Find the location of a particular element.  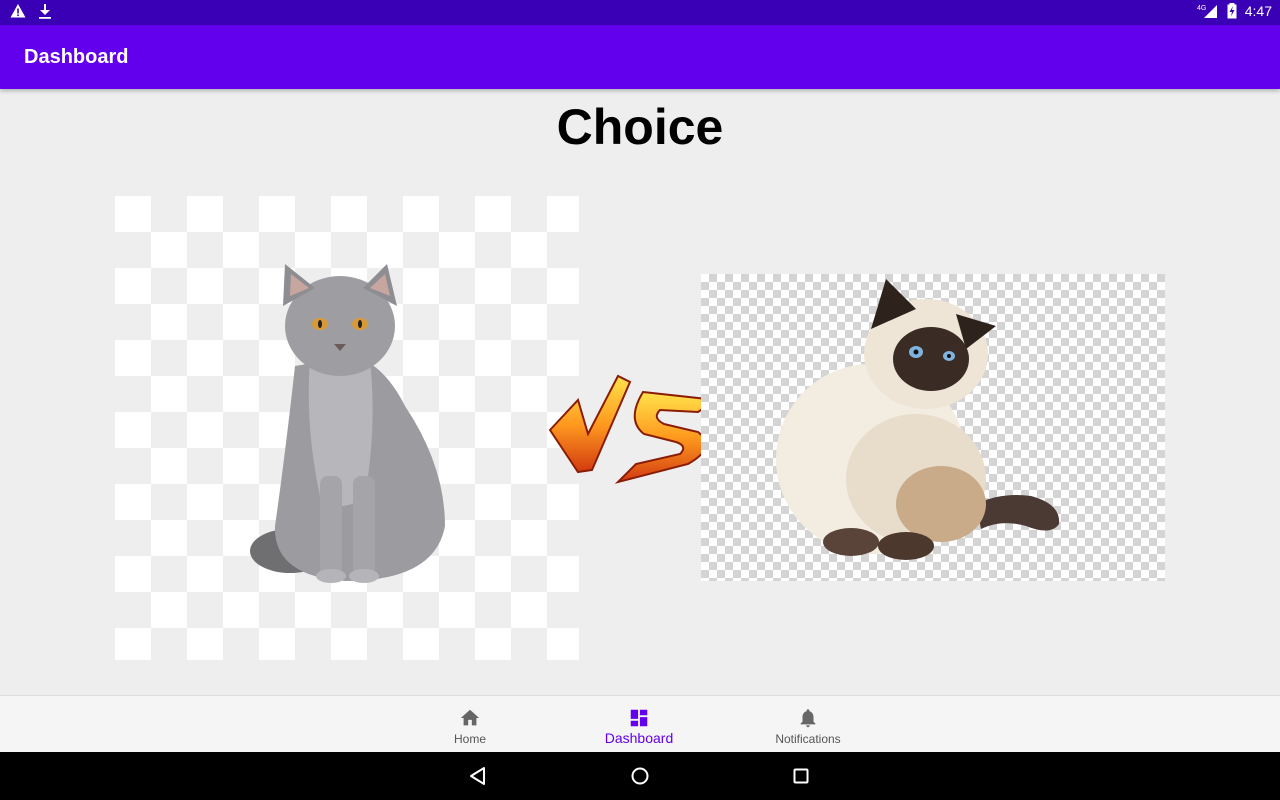

status-left-icons is located at coordinates (31, 11).